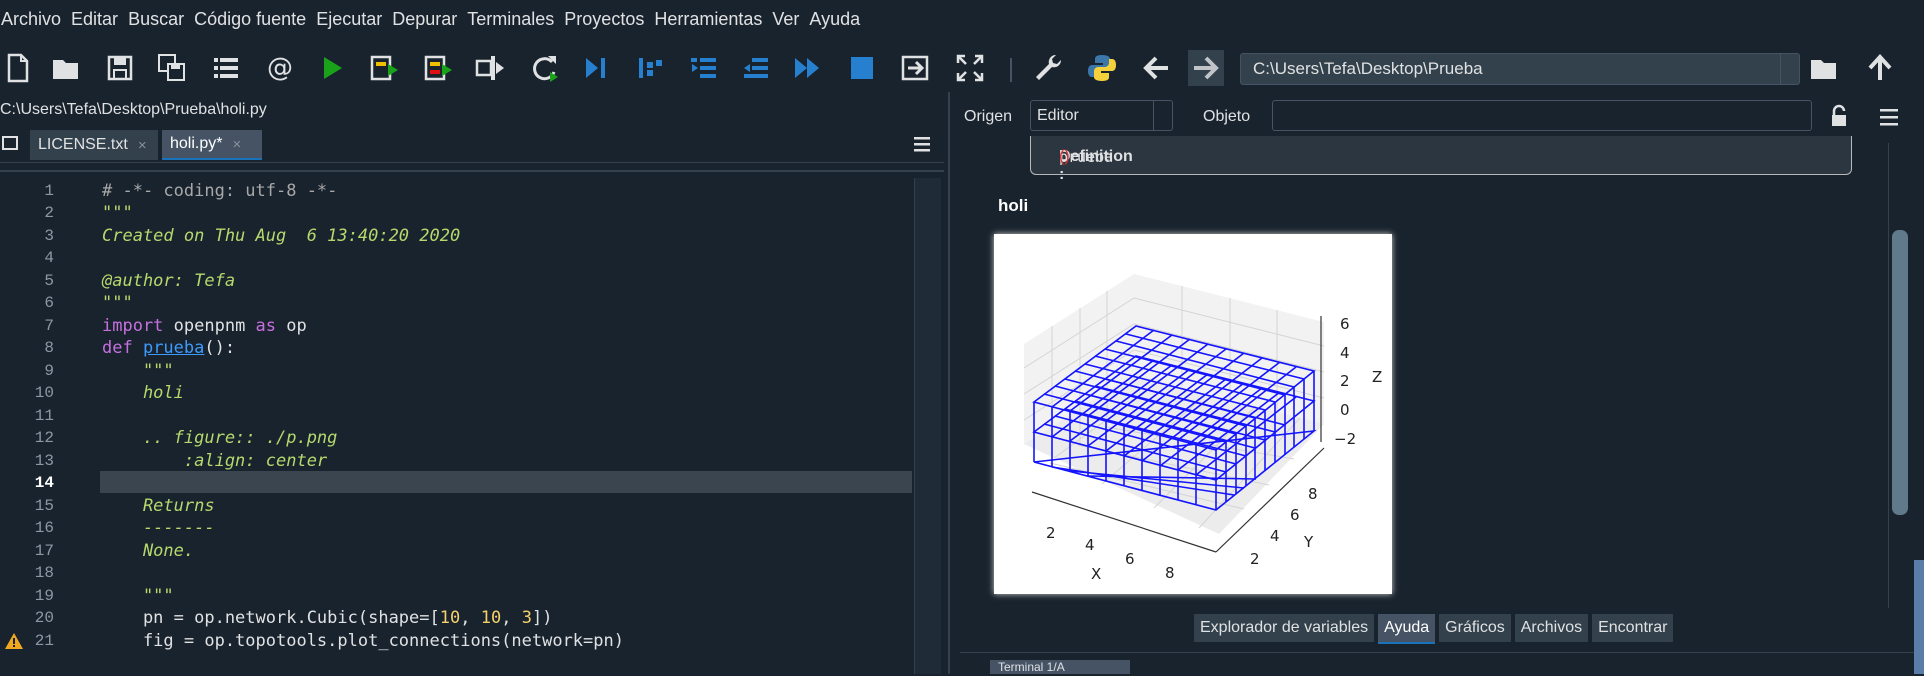 This screenshot has width=1924, height=676. Describe the element at coordinates (1839, 116) in the screenshot. I see `lock-open-icon` at that location.